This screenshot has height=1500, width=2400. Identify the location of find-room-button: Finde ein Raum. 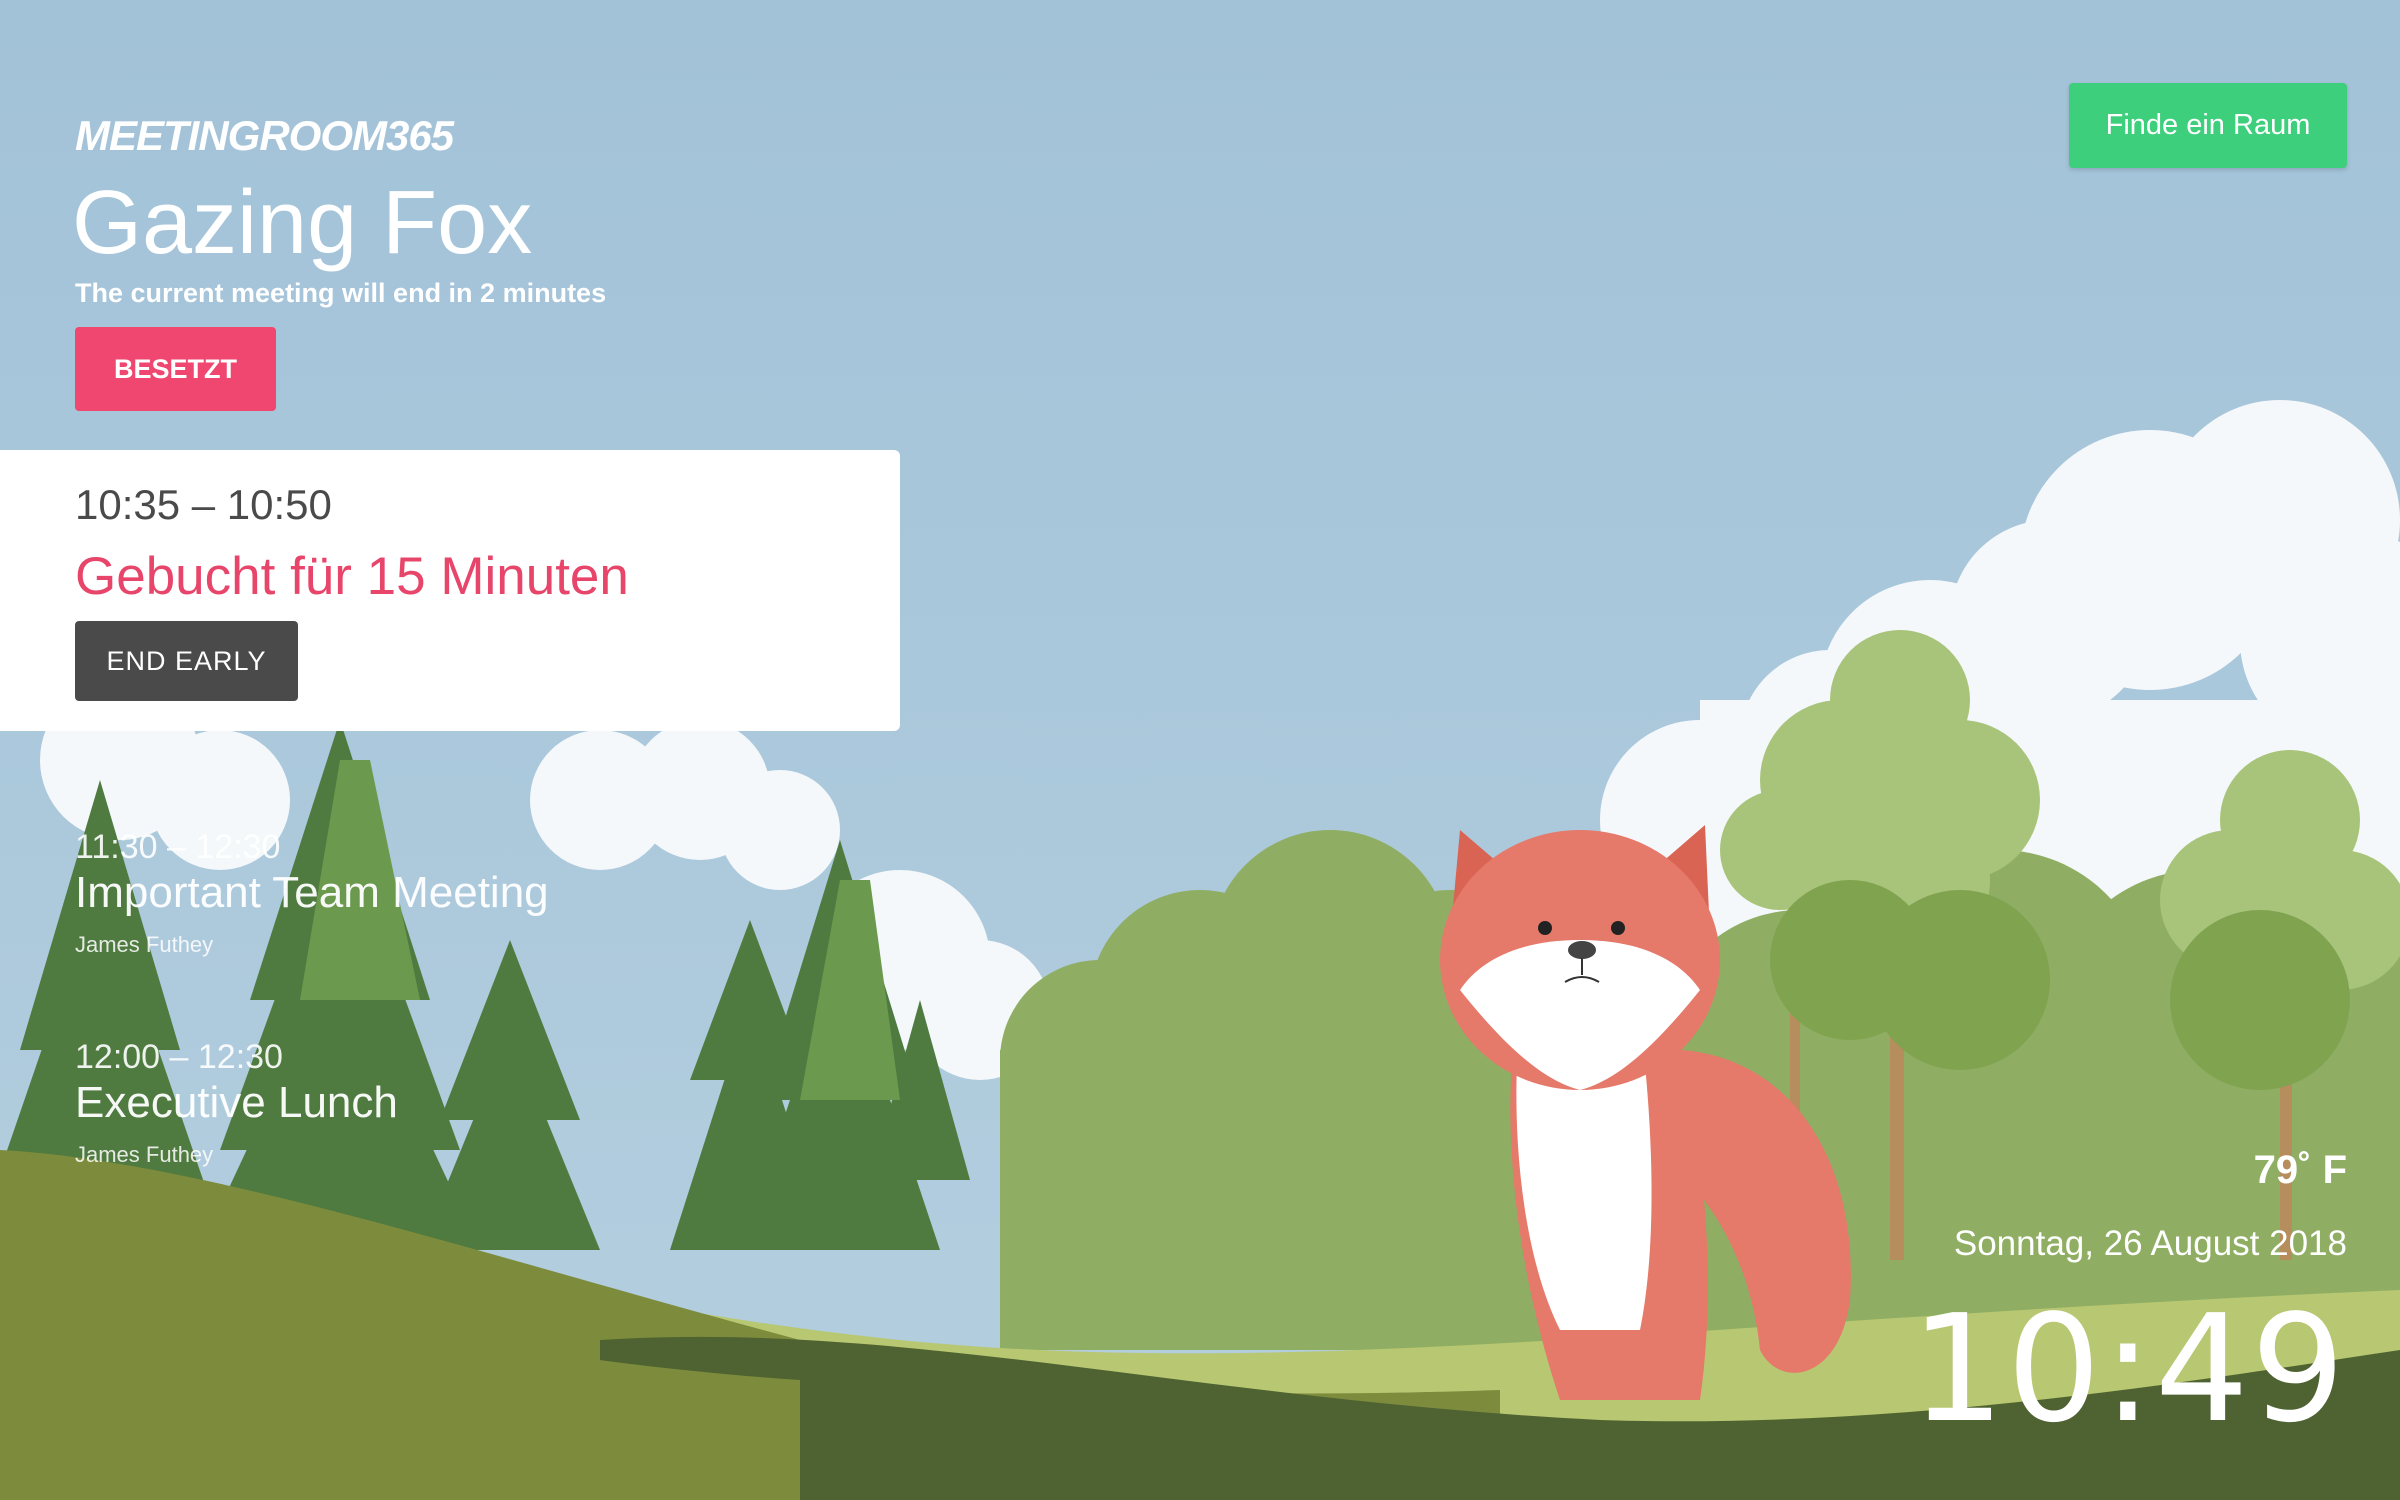
(2208, 125).